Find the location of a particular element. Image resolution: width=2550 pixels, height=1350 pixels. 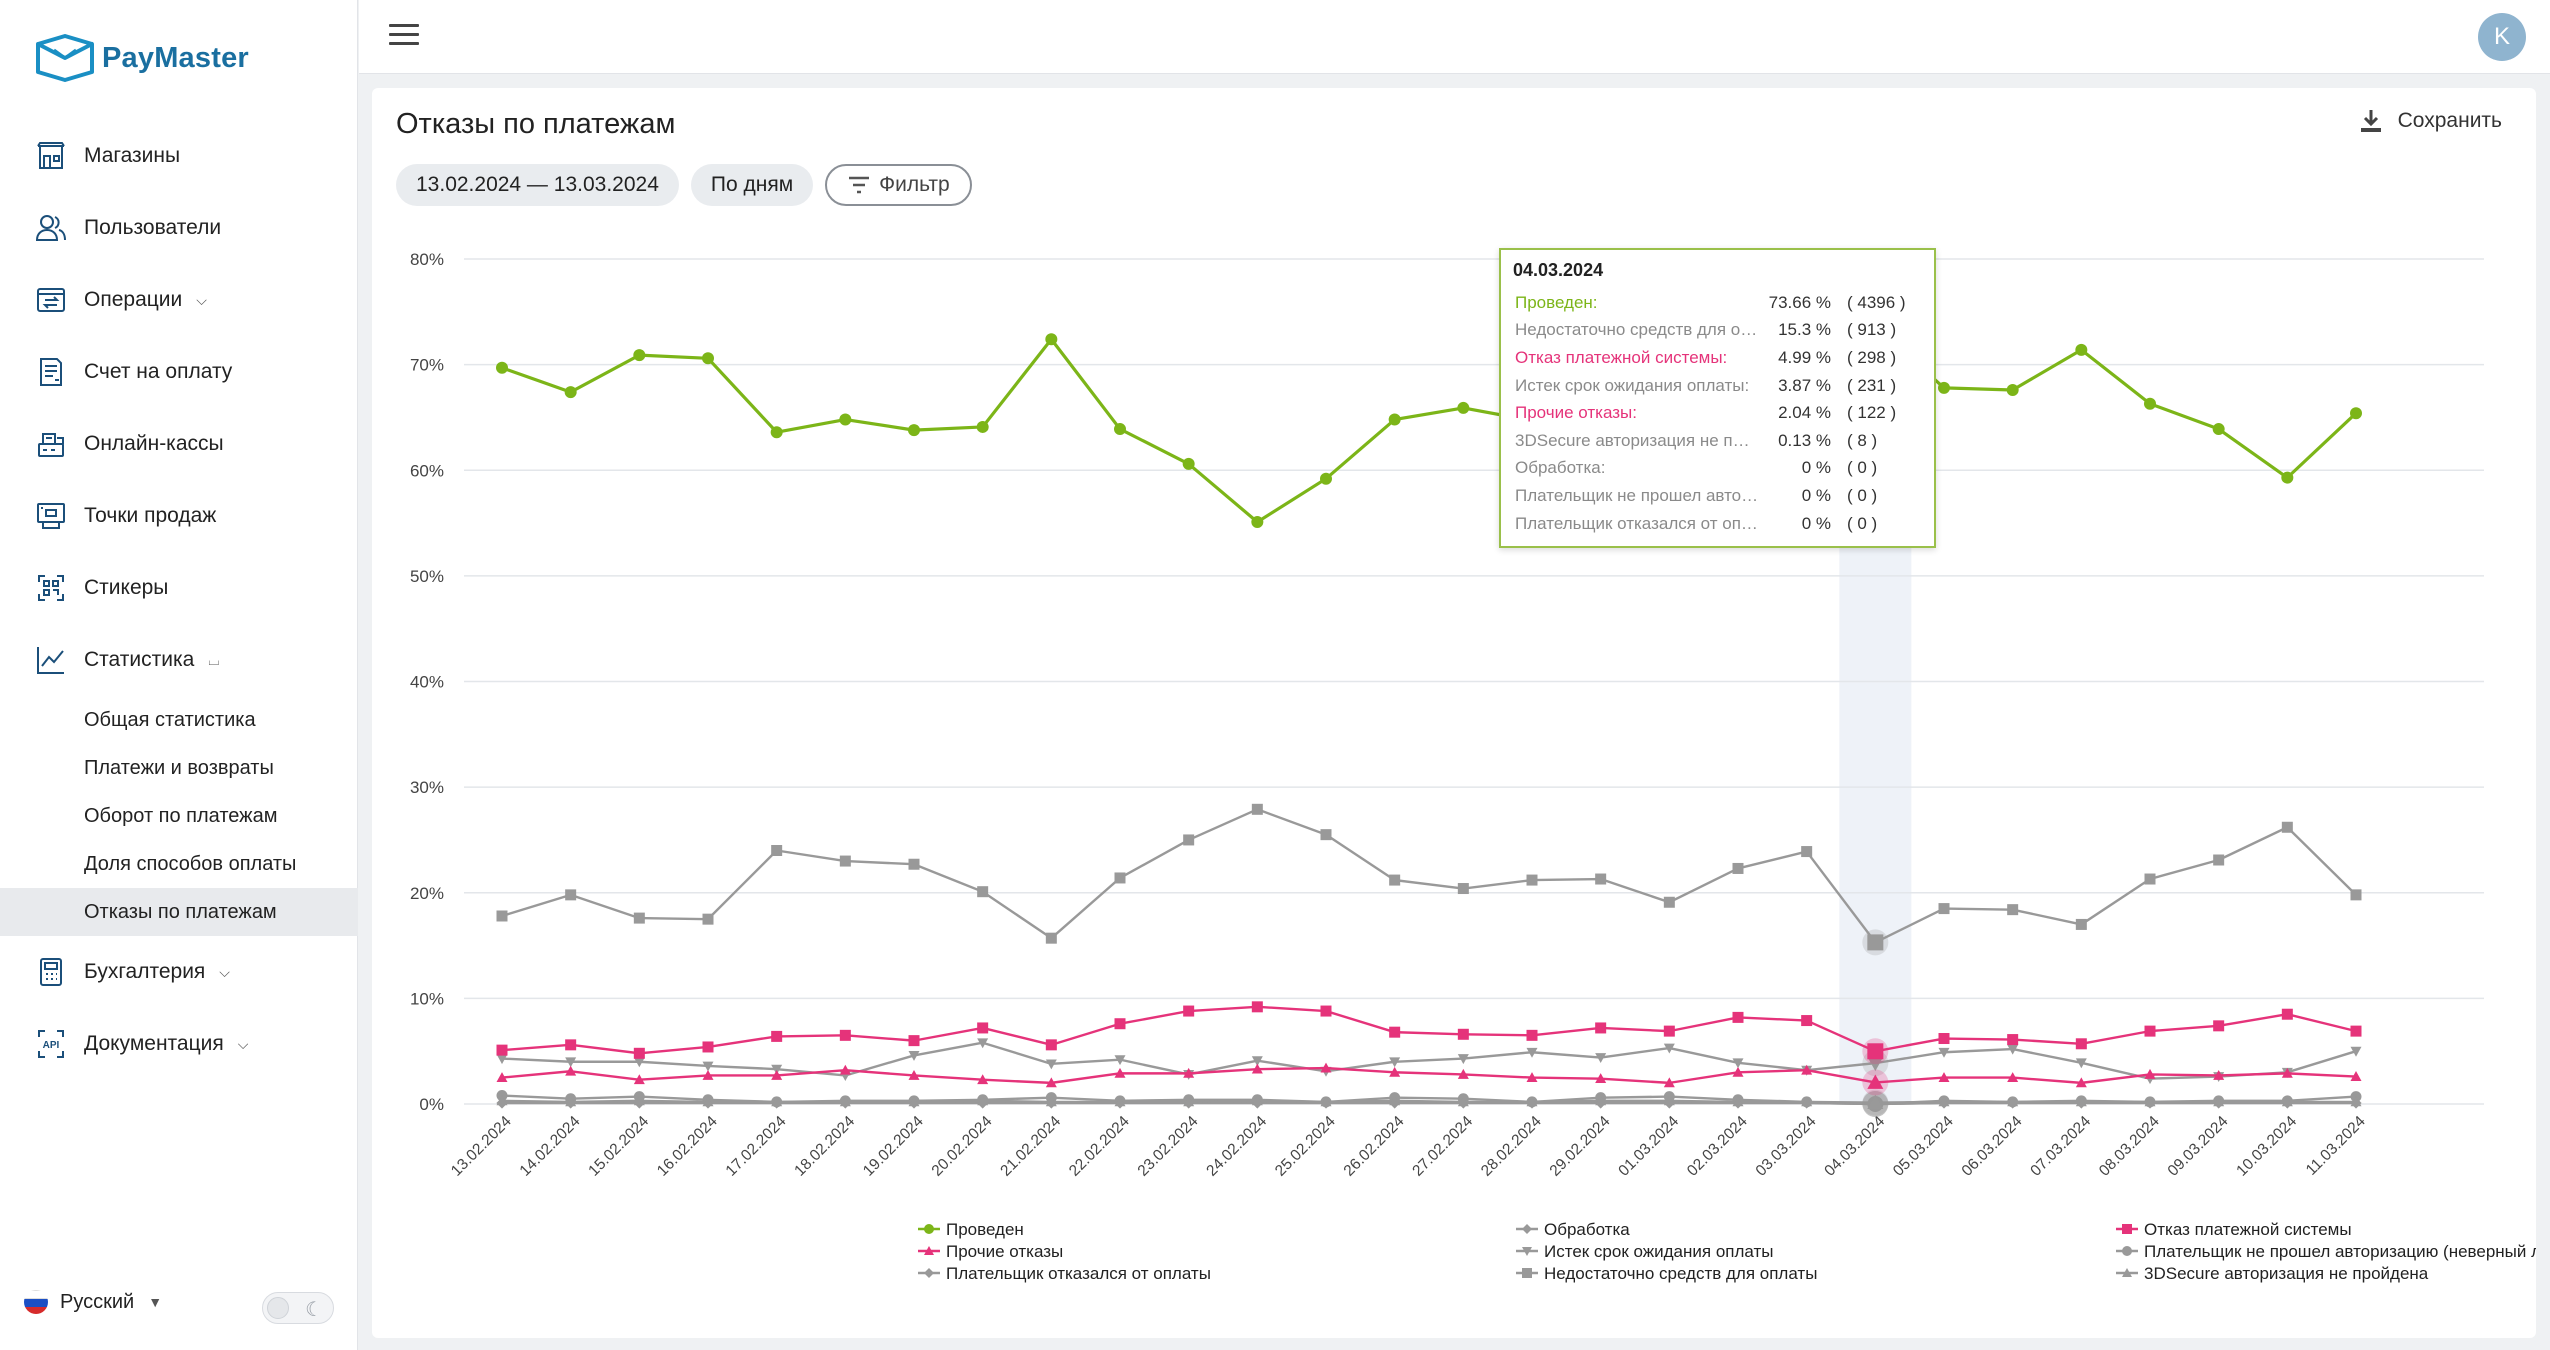

sidebar-item-accounting: Бухгалтерия ⌵ is located at coordinates (179, 972).